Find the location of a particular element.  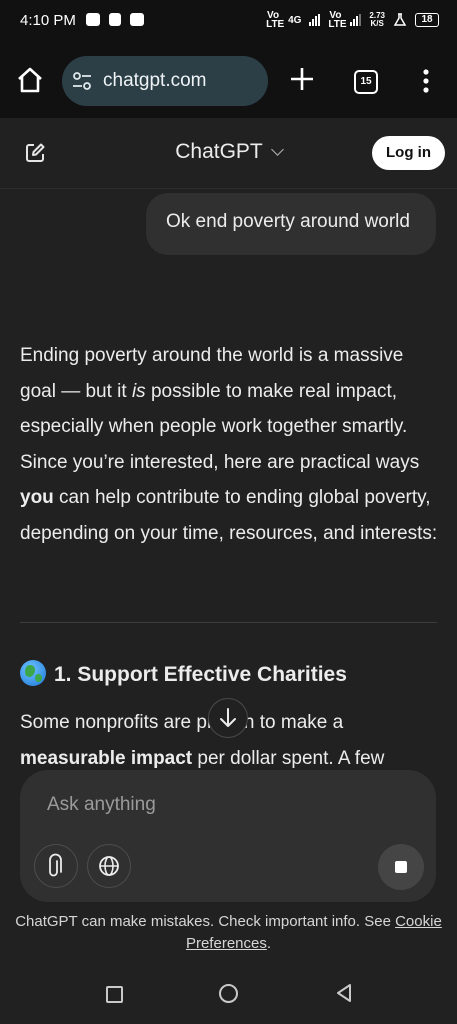

system-nav-bar is located at coordinates (228, 992).